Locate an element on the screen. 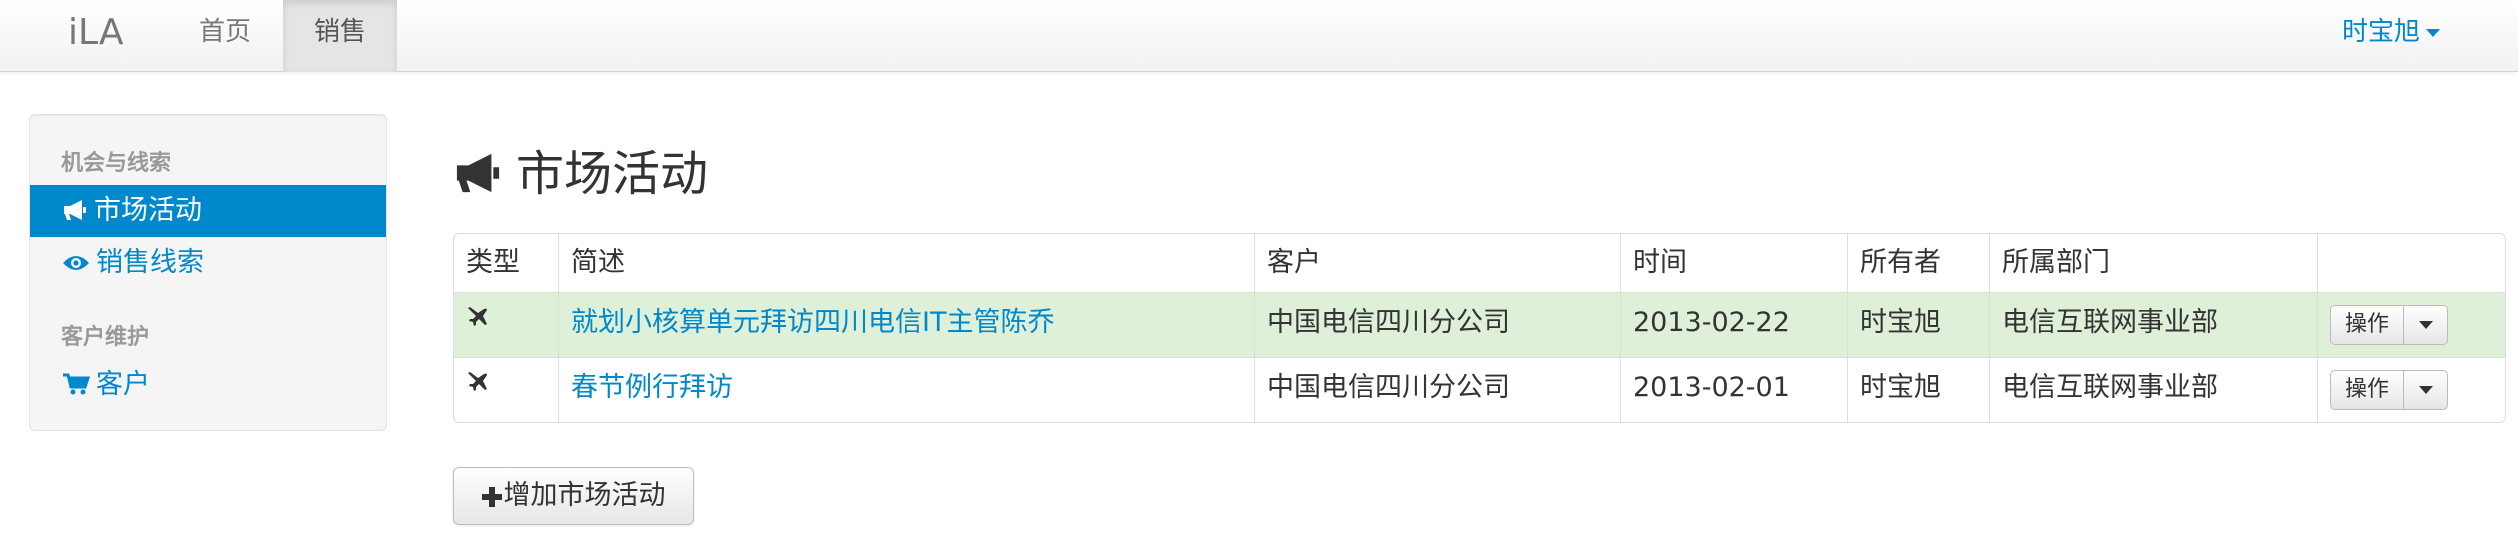 This screenshot has height=556, width=2518. date-cell: 2013-02-01 is located at coordinates (1733, 390).